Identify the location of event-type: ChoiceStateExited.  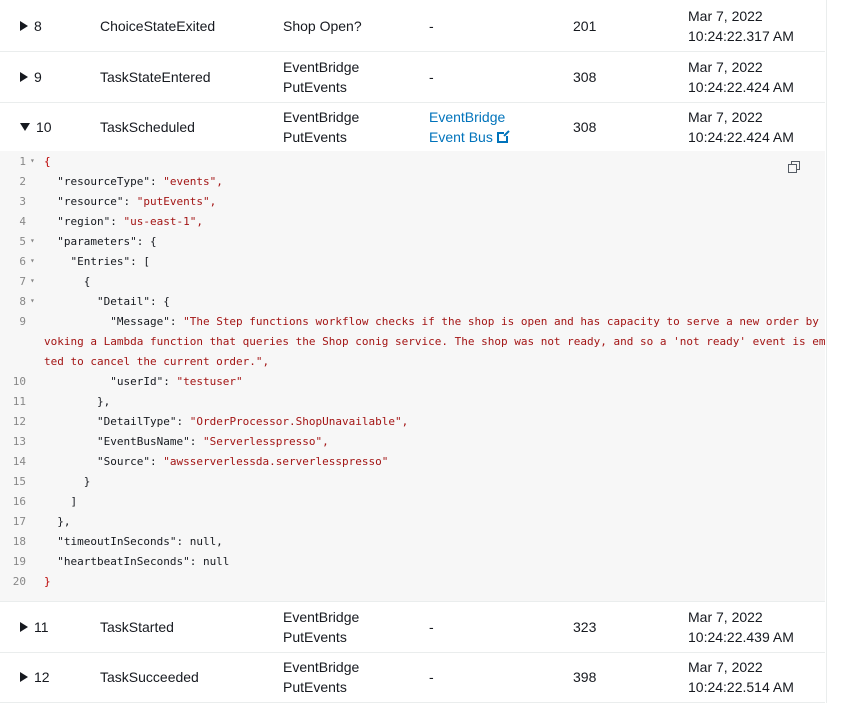
(158, 26).